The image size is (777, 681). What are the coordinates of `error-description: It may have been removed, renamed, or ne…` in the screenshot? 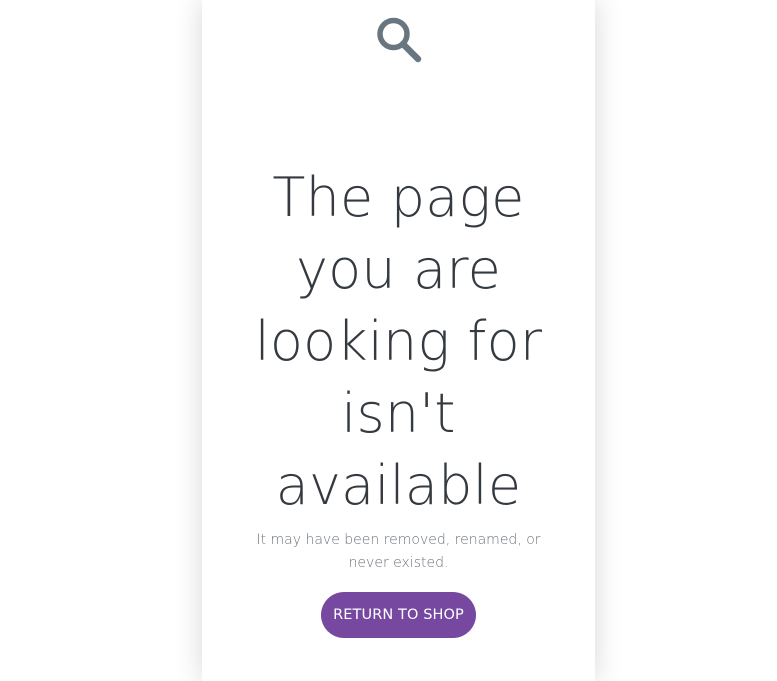 It's located at (398, 551).